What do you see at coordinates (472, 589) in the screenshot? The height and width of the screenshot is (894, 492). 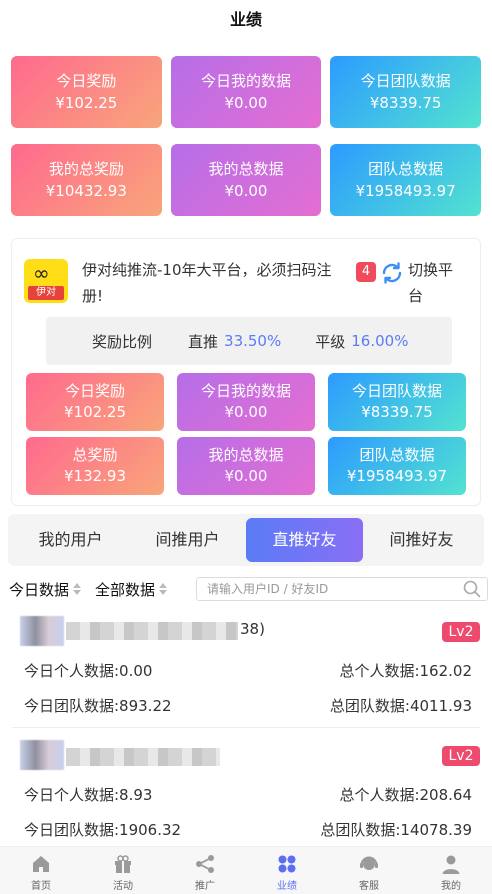 I see `search-icon` at bounding box center [472, 589].